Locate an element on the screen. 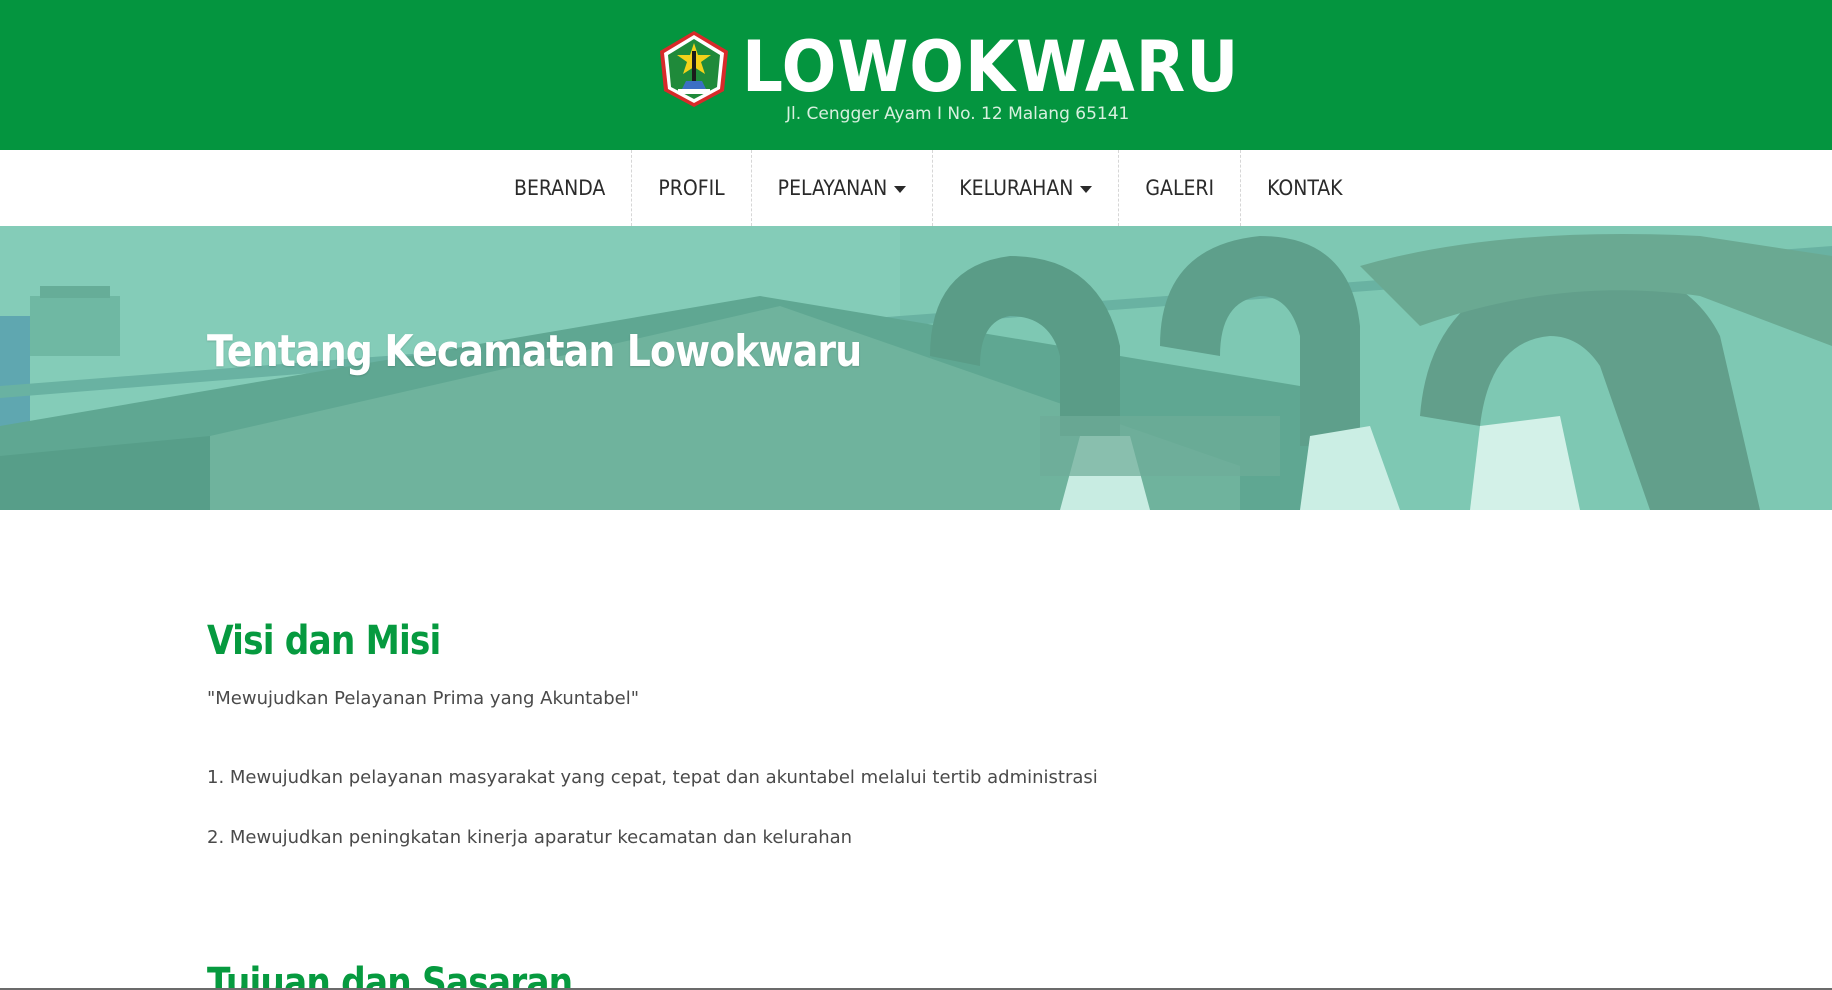 The width and height of the screenshot is (1832, 990). nav-item-label: PROFIL is located at coordinates (691, 188).